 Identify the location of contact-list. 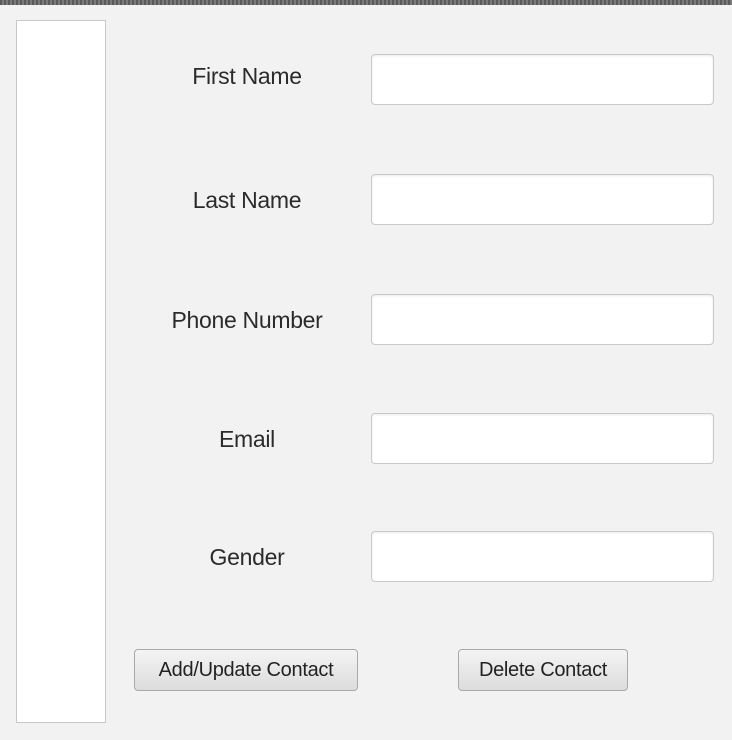
(61, 371).